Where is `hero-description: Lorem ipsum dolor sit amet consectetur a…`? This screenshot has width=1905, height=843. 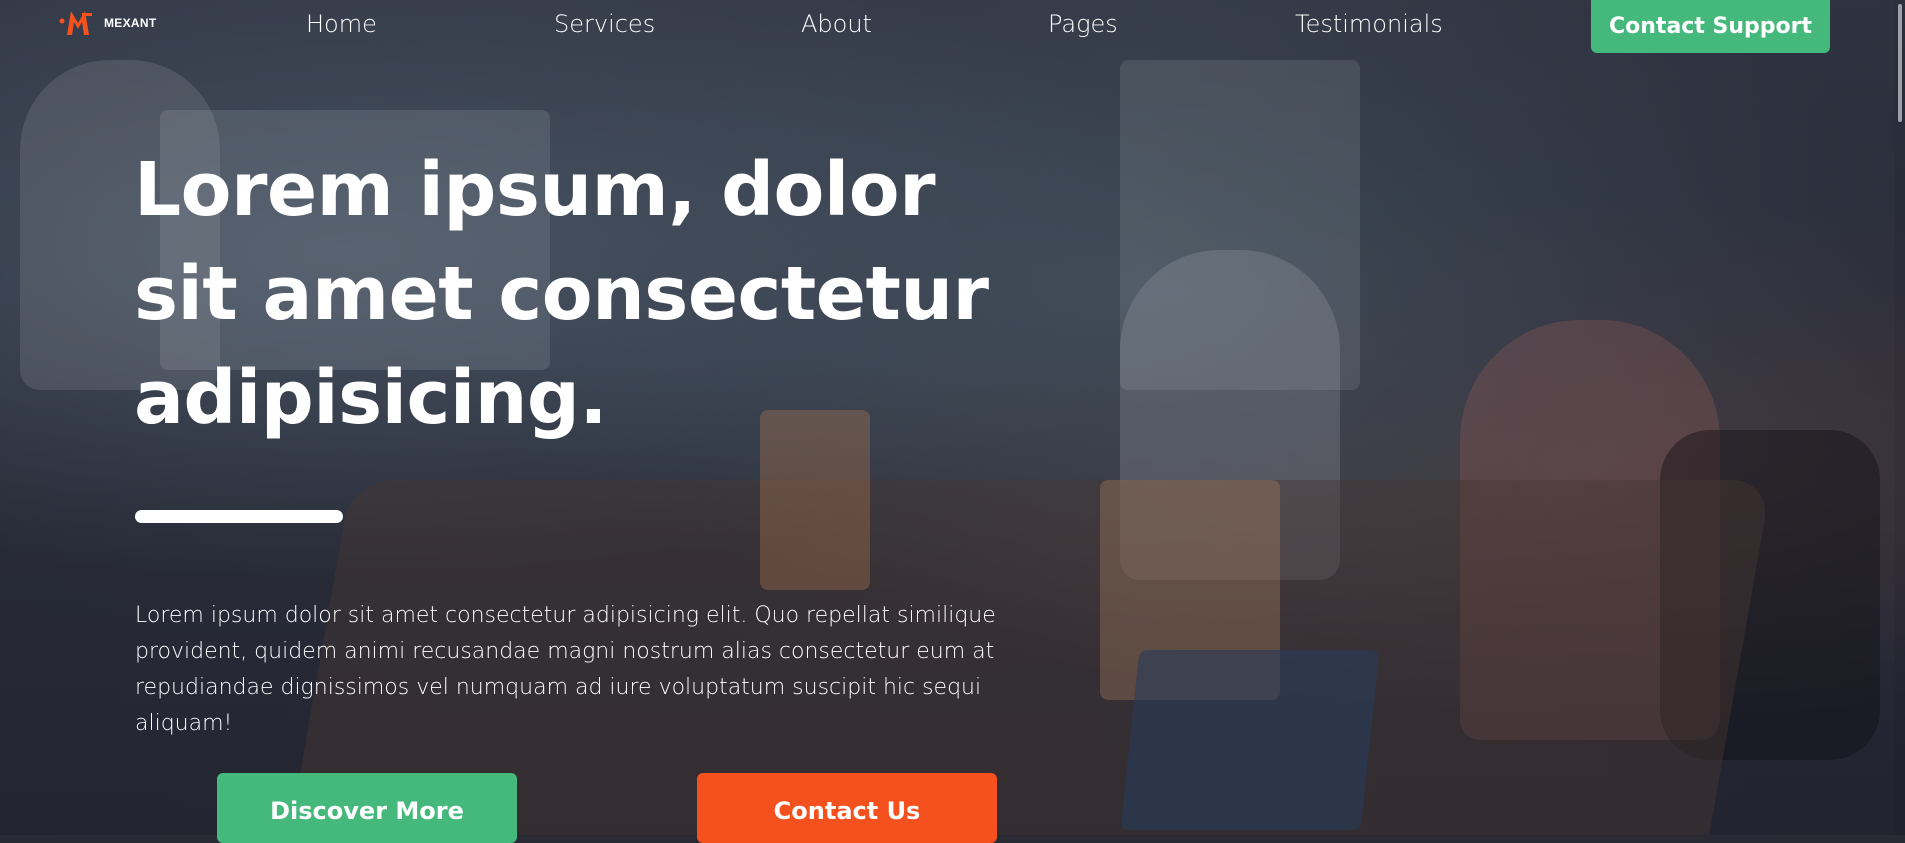 hero-description: Lorem ipsum dolor sit amet consectetur a… is located at coordinates (565, 669).